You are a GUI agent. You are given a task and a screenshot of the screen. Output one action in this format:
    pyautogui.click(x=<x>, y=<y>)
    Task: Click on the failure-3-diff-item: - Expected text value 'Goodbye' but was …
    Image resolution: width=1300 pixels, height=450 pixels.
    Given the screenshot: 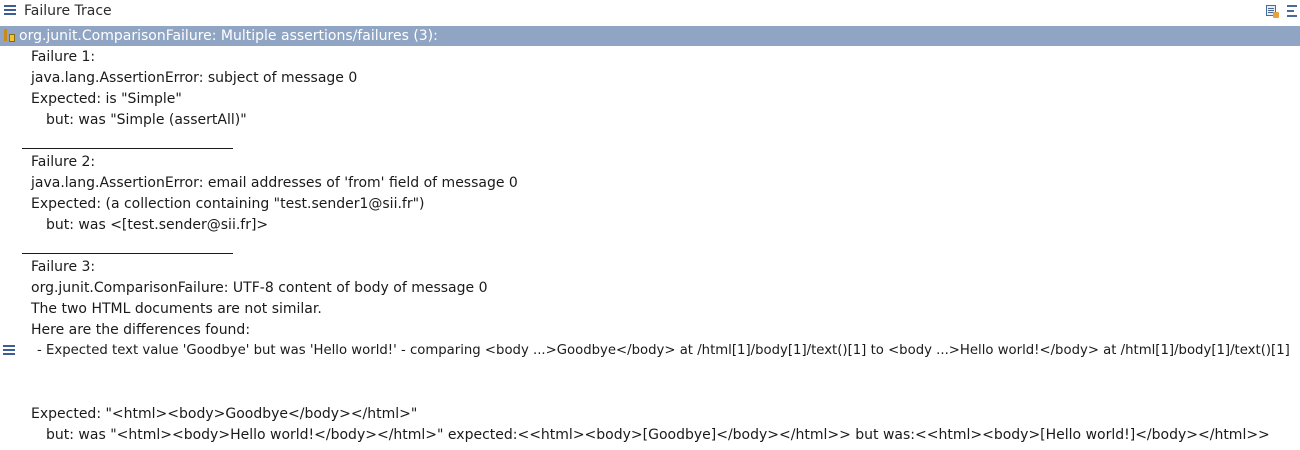 What is the action you would take?
    pyautogui.click(x=663, y=351)
    